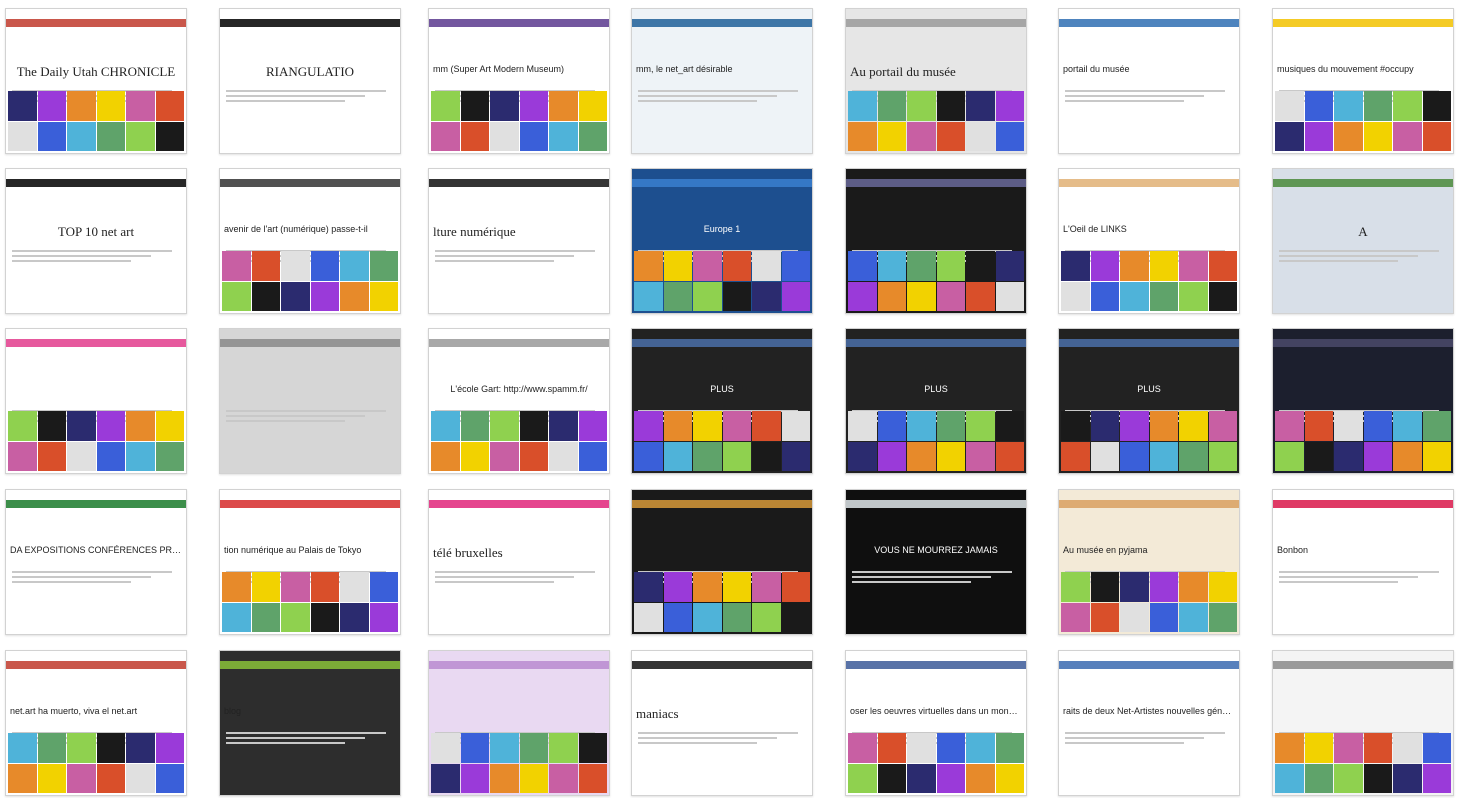 The image size is (1465, 798). I want to click on thumbnail-card: TOP 10 net art, so click(96, 241).